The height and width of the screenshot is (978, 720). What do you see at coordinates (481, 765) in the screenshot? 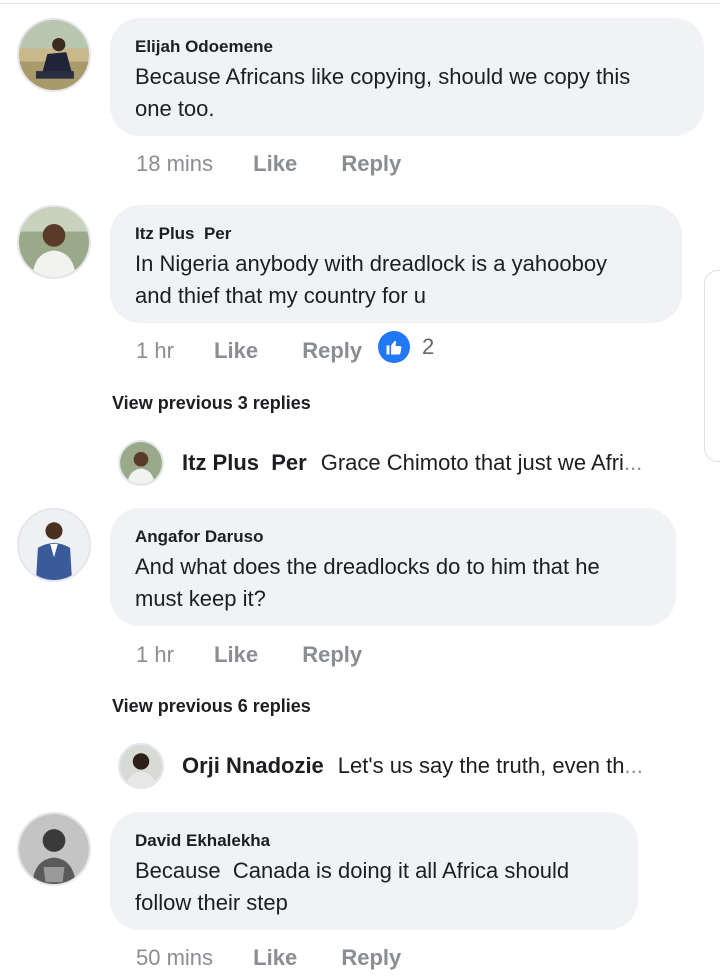
I see `reply-text-content: Let's us say the truth, even th` at bounding box center [481, 765].